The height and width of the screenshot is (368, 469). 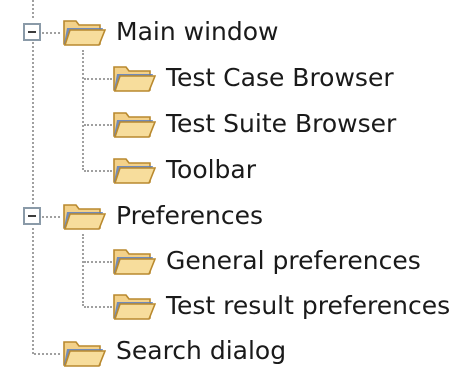 What do you see at coordinates (190, 215) in the screenshot?
I see `tree-node-label: Preferences` at bounding box center [190, 215].